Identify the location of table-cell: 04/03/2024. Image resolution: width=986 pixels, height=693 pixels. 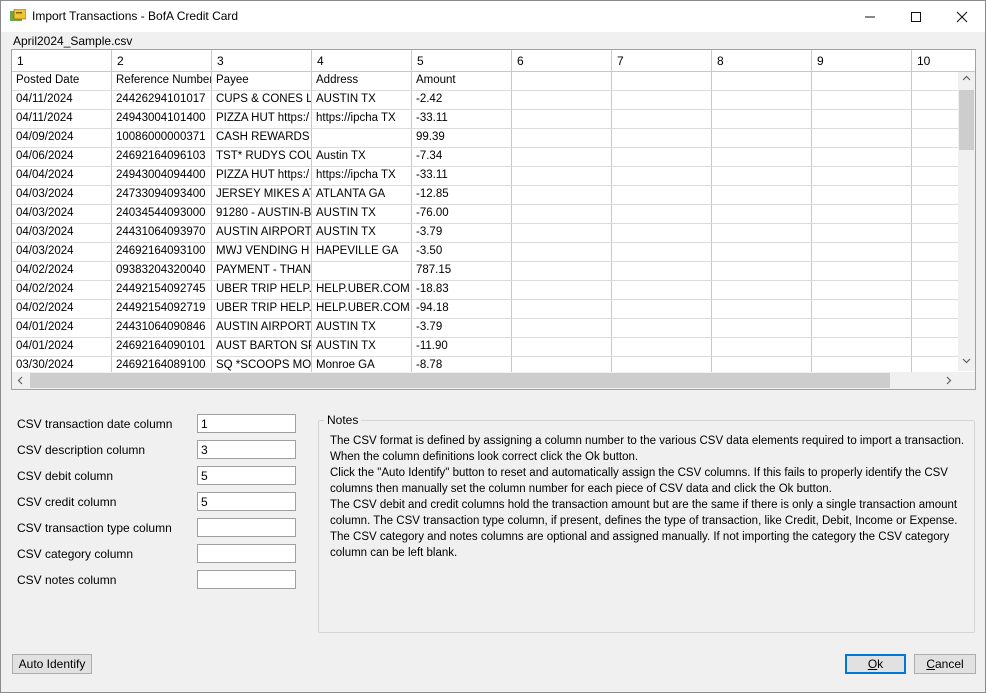
(62, 214).